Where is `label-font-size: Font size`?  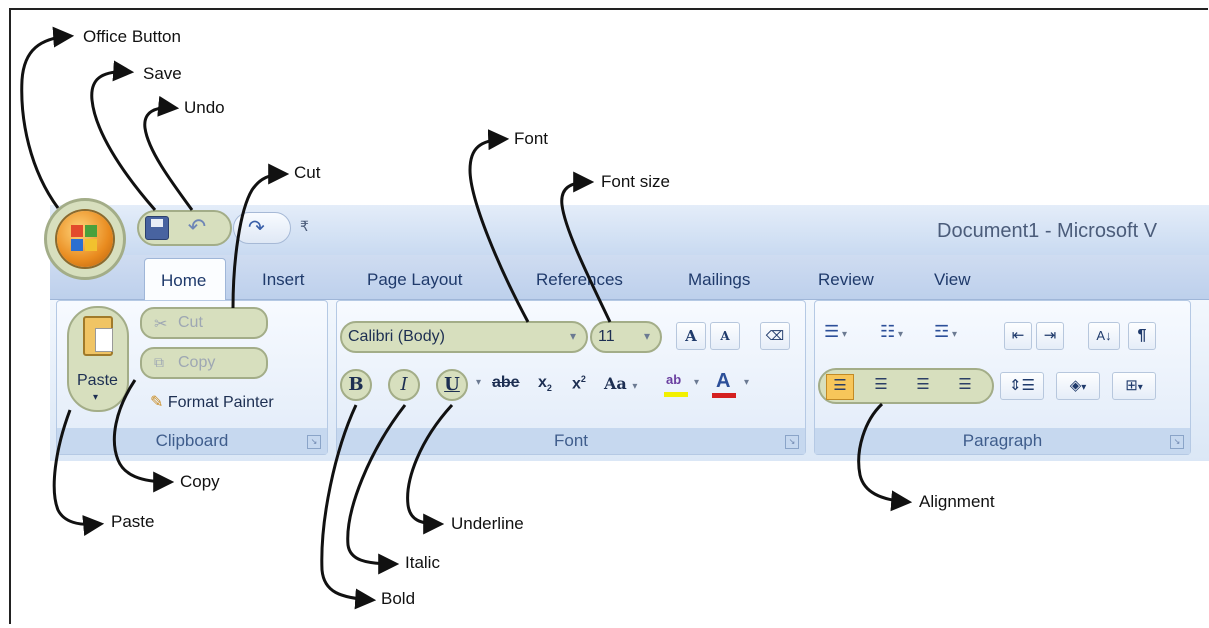
label-font-size: Font size is located at coordinates (635, 181).